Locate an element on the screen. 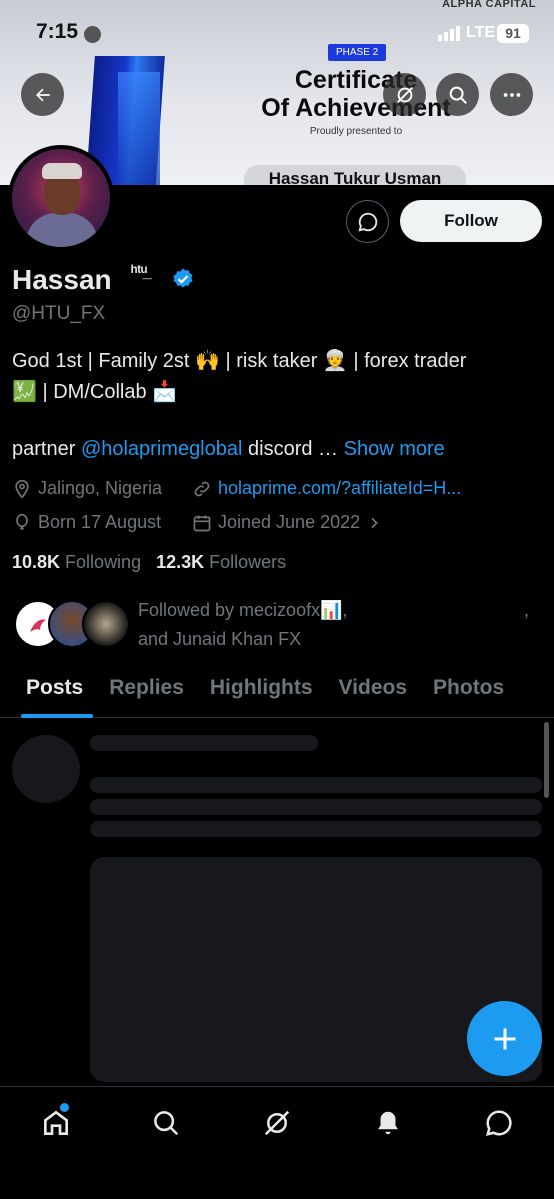  tab-highlights: Highlights is located at coordinates (261, 693).